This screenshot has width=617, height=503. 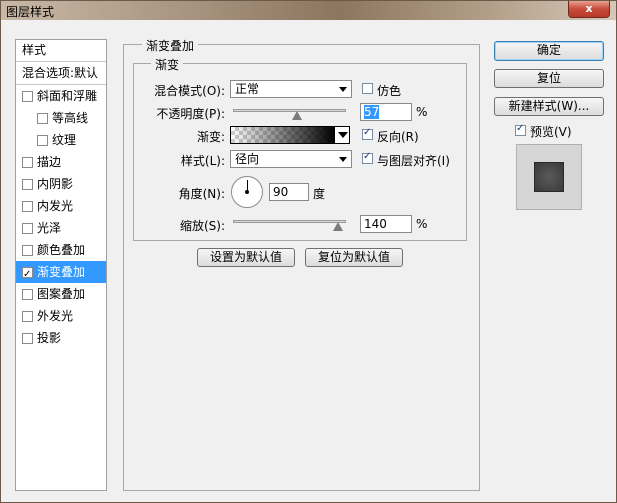 I want to click on align-layer-label: 与图层对齐(I), so click(x=413, y=161).